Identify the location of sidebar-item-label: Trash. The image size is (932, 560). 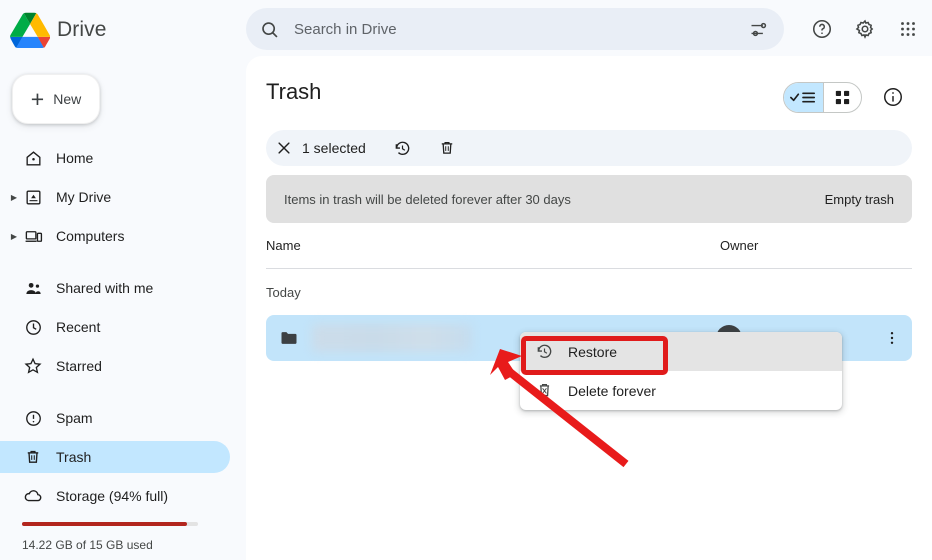
(74, 457).